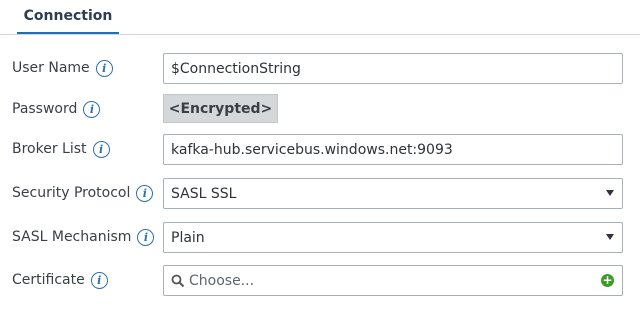 Image resolution: width=640 pixels, height=315 pixels. Describe the element at coordinates (45, 109) in the screenshot. I see `password-label: Password` at that location.